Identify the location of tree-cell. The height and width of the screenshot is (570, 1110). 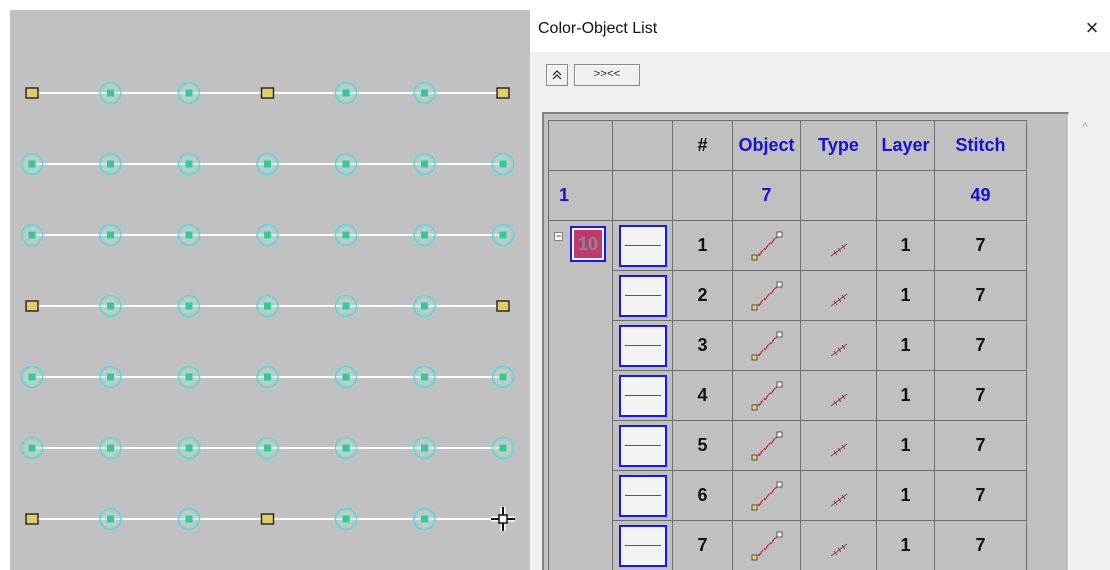
(580, 345).